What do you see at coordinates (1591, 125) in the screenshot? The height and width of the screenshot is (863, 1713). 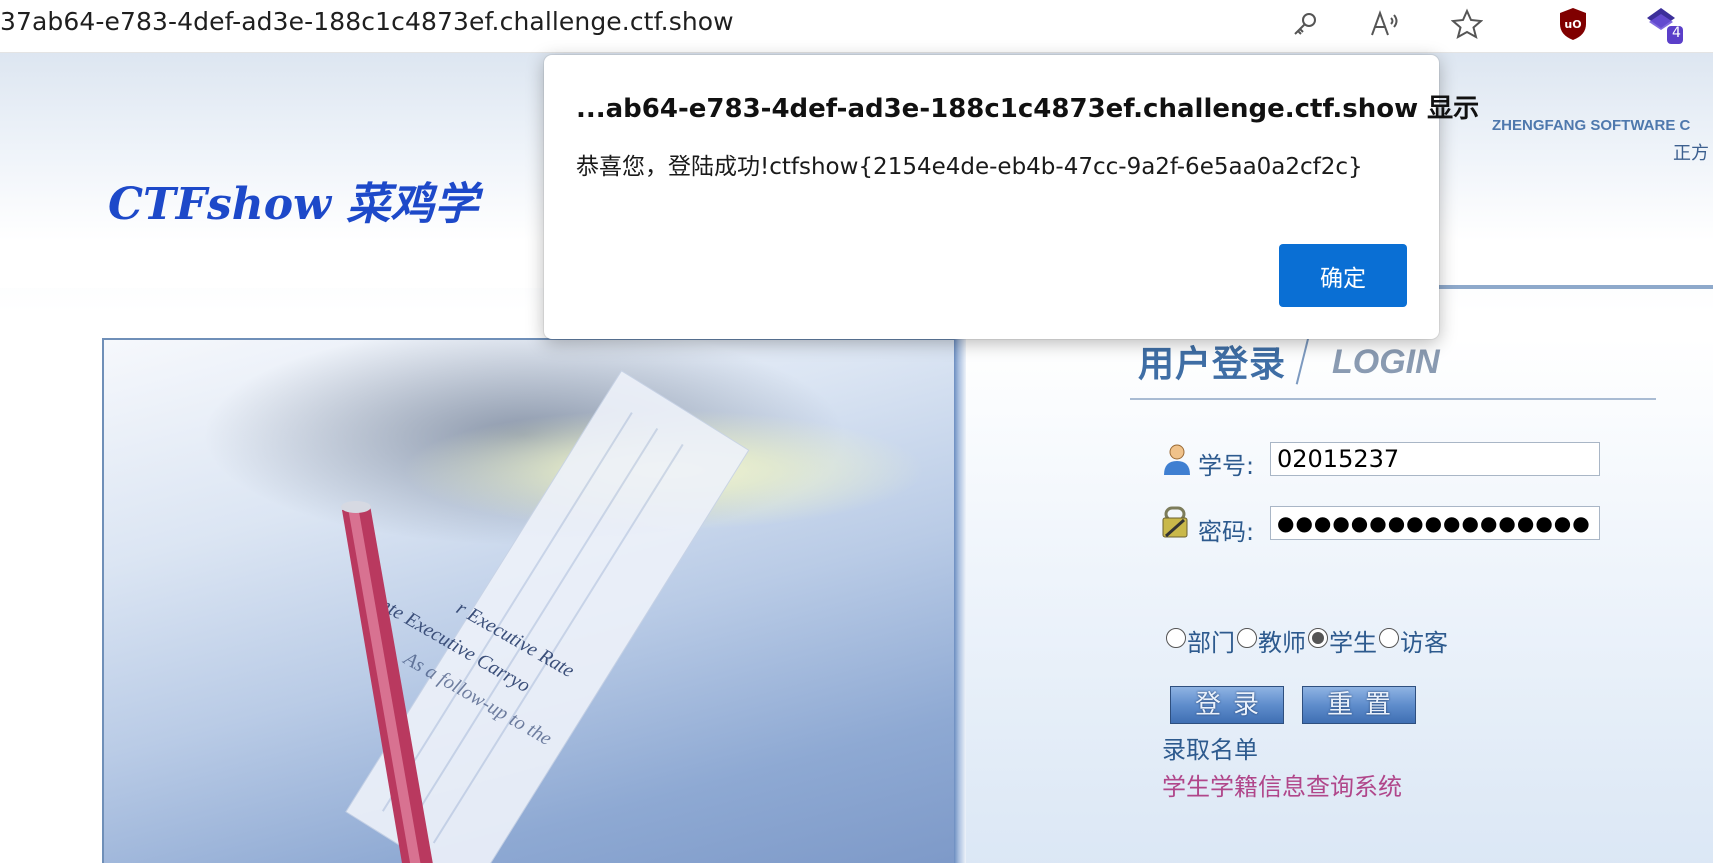 I see `company-name-en: ZHENGFANG SOFTWARE C` at bounding box center [1591, 125].